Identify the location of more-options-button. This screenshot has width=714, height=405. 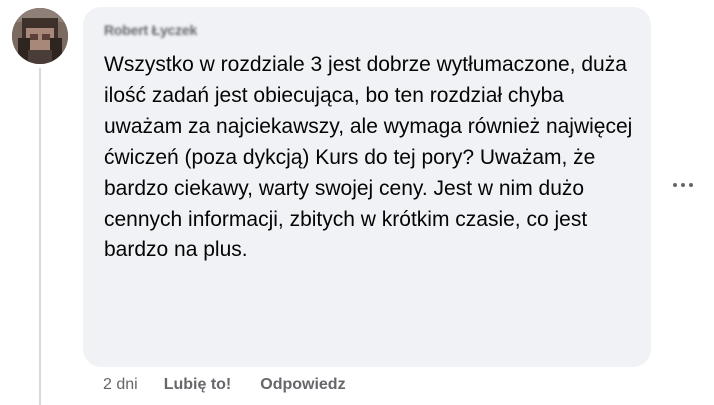
(683, 185).